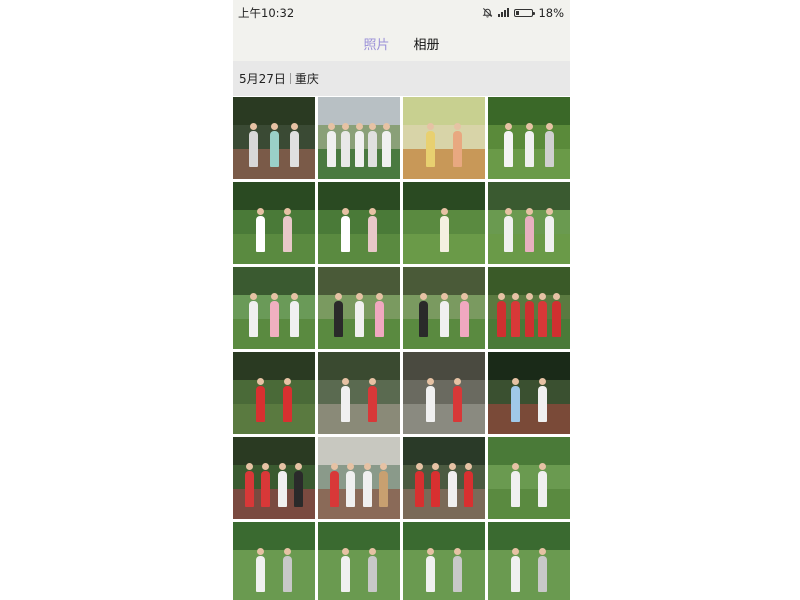 This screenshot has width=800, height=600. Describe the element at coordinates (401, 43) in the screenshot. I see `tab-bar: 照片 相册` at that location.